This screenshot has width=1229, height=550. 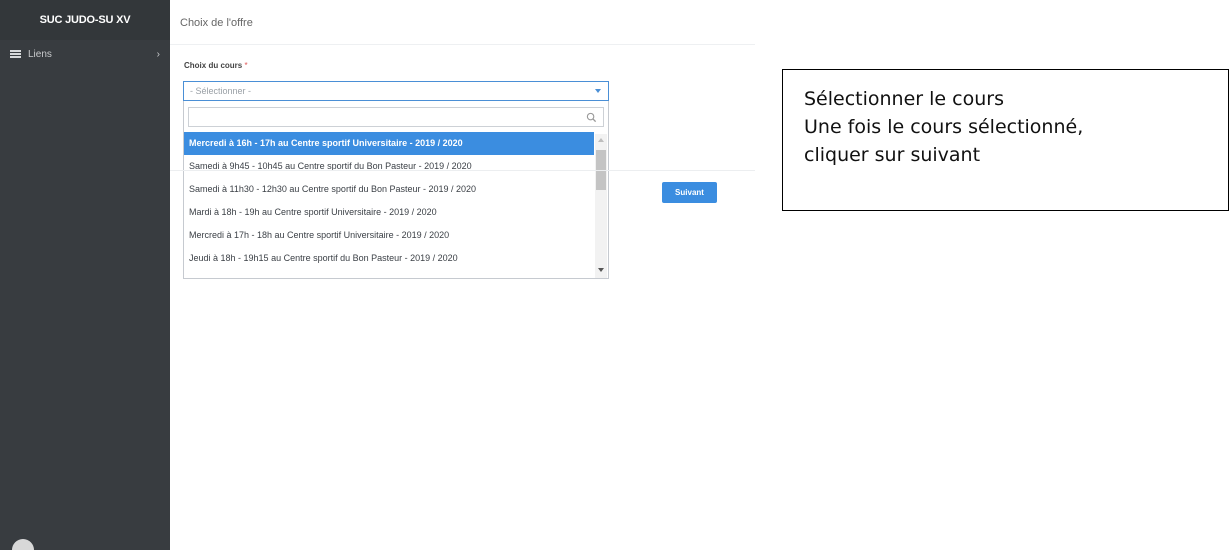 What do you see at coordinates (904, 99) in the screenshot?
I see `callout-line: Sélectionner le cours` at bounding box center [904, 99].